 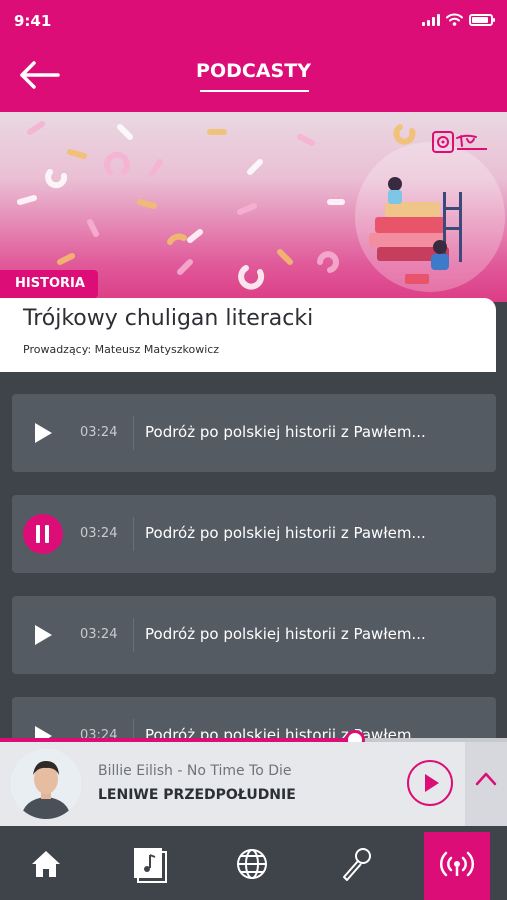 I want to click on app-header: 9:41 PODCASTY, so click(x=253, y=56).